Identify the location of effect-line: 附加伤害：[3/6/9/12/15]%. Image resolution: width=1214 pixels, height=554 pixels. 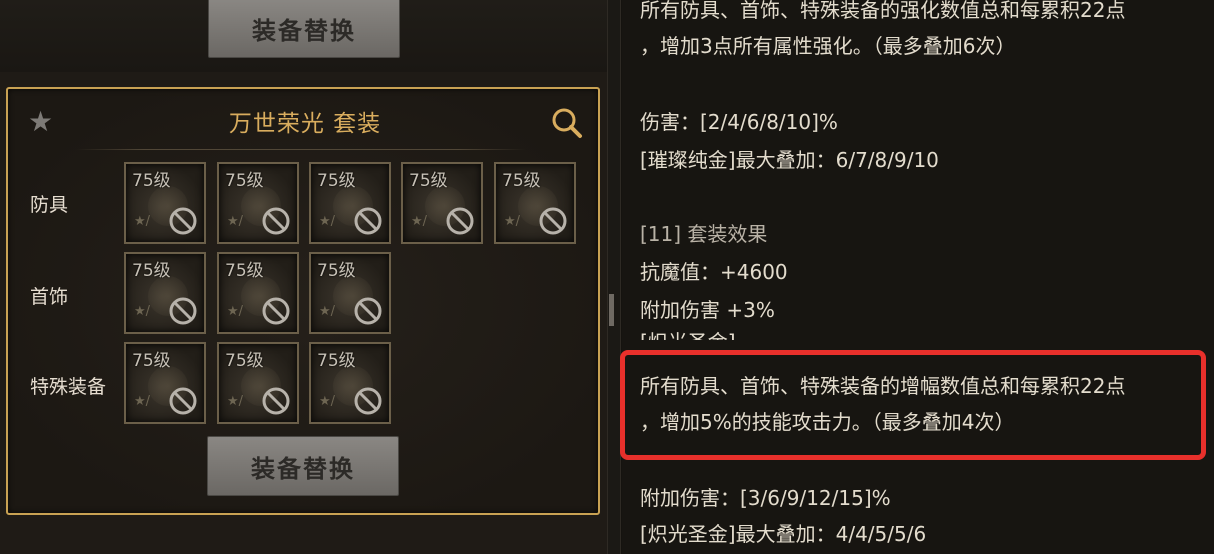
(765, 498).